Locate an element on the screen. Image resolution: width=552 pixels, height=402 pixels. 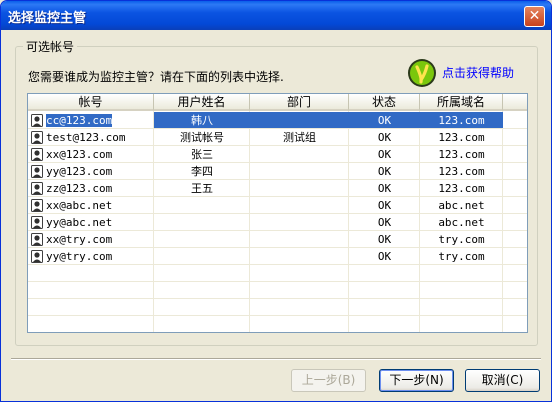
account-cell: test@123.com is located at coordinates (91, 137).